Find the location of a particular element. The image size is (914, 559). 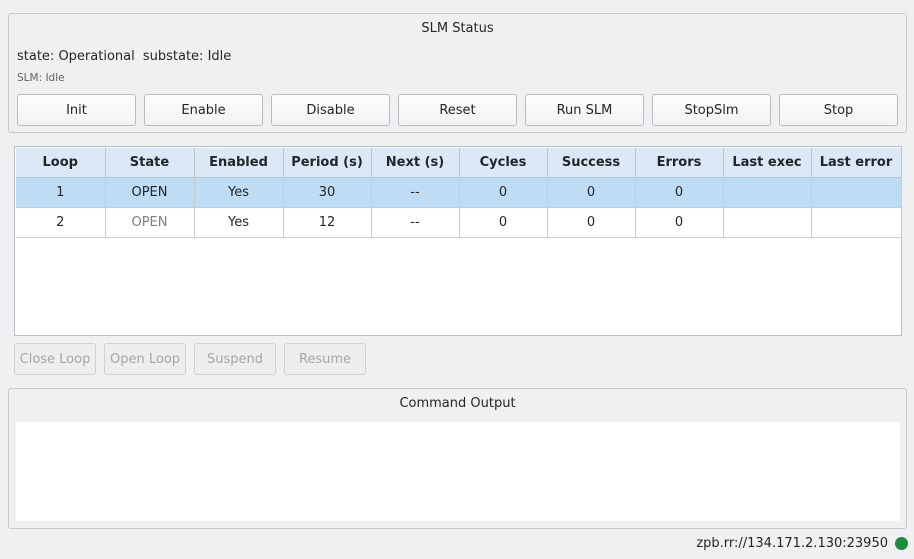

header-cycles: Cycles is located at coordinates (503, 163).